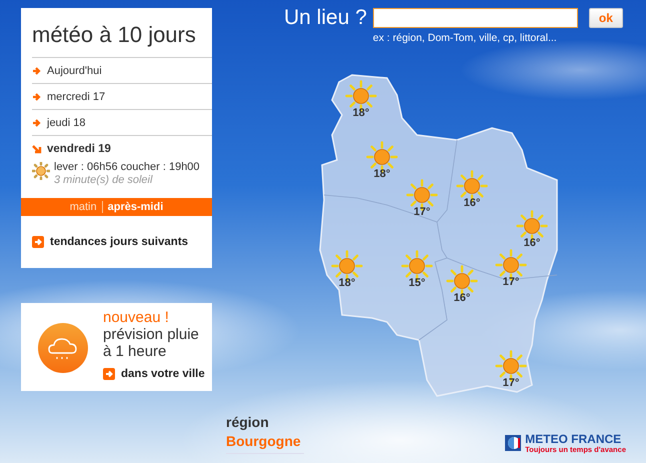  What do you see at coordinates (63, 348) in the screenshot?
I see `rain-cloud-icon` at bounding box center [63, 348].